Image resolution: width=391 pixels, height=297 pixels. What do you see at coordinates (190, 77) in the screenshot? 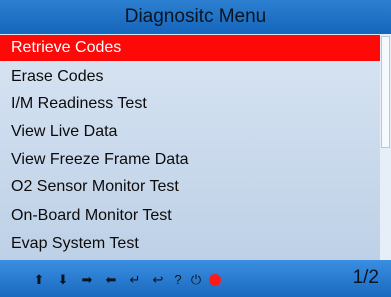
I see `menu-item-erase-codes: Erase Codes` at bounding box center [190, 77].